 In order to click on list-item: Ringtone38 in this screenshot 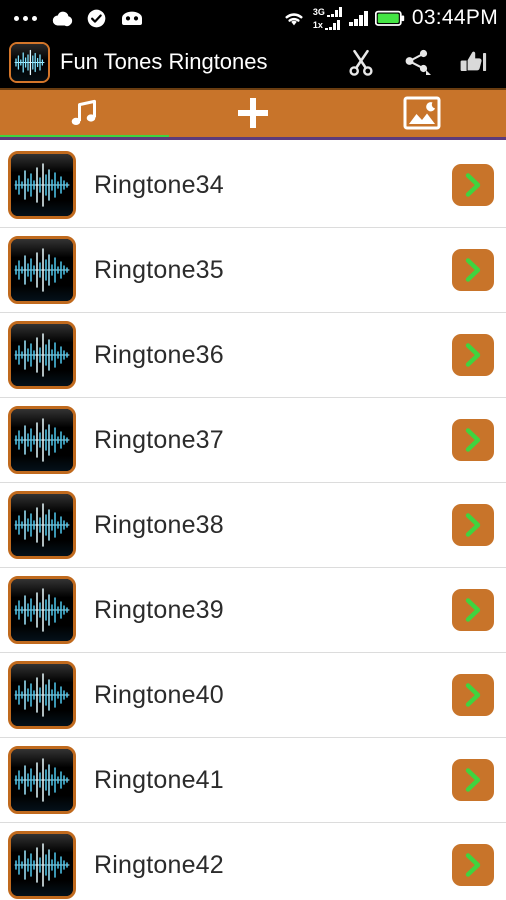, I will do `click(253, 525)`.